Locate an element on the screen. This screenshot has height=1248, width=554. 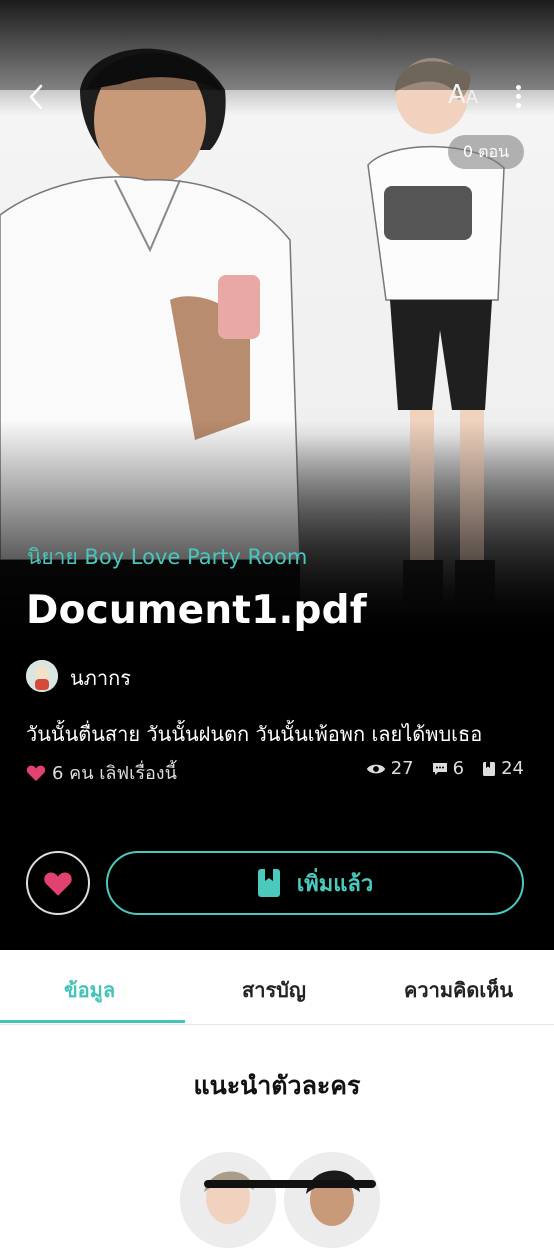
add-to-library-label: เพิ่มแล้ว is located at coordinates (335, 884).